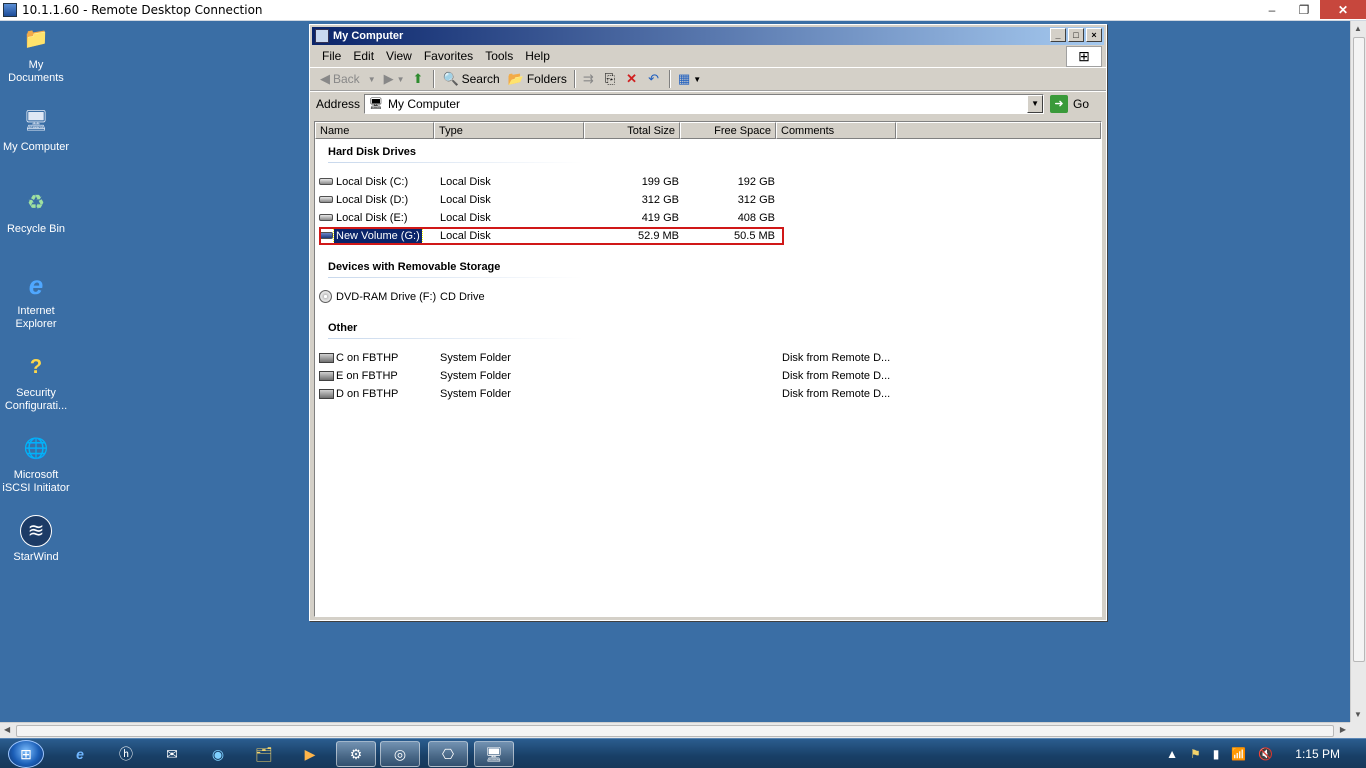  What do you see at coordinates (1172, 754) in the screenshot?
I see `show-hidden-icons-icon: ▲` at bounding box center [1172, 754].